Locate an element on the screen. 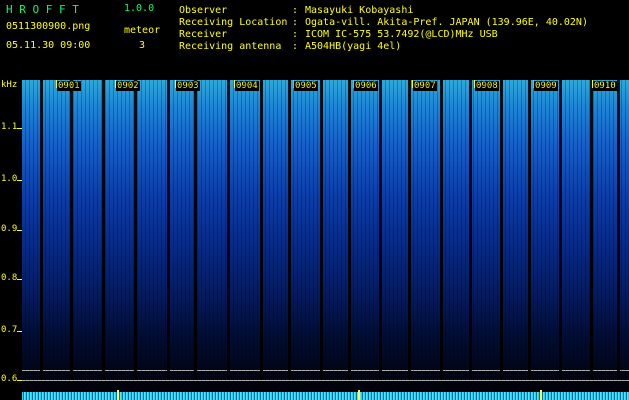 This screenshot has width=629, height=400. app-title: H R O F F T is located at coordinates (42, 9).